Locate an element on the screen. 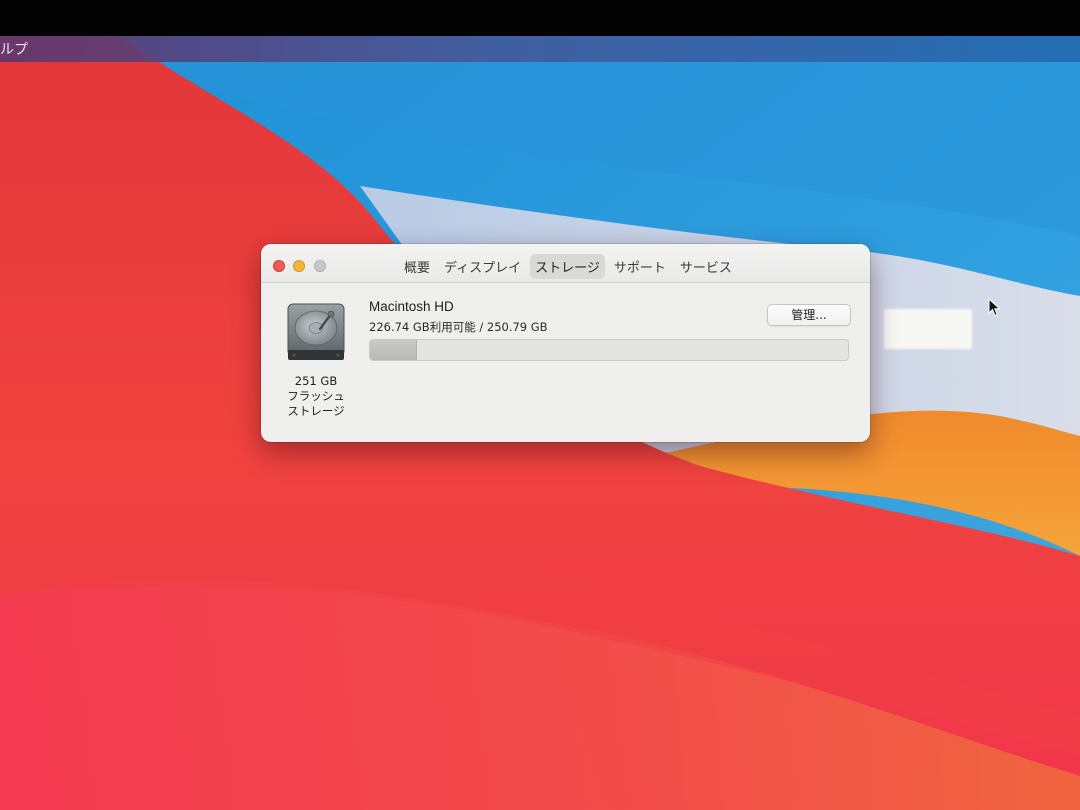  top-bezel is located at coordinates (540, 18).